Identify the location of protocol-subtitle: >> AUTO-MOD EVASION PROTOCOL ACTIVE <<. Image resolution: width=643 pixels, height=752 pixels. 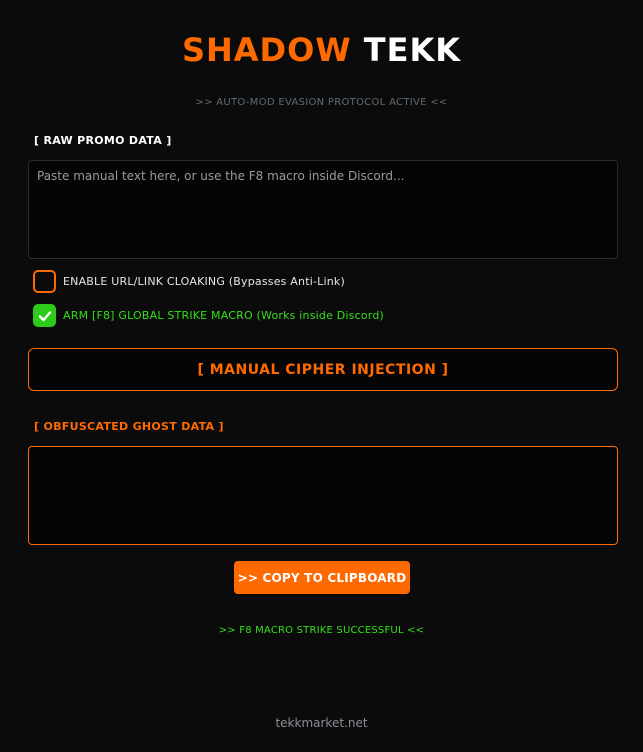
(321, 102).